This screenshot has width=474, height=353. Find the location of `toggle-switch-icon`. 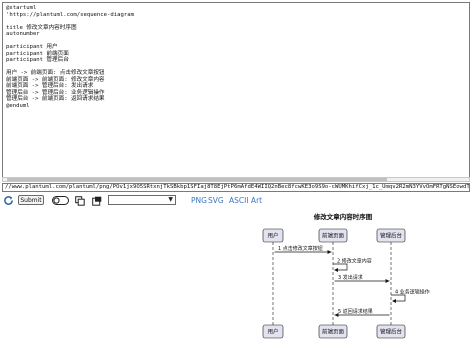

toggle-switch-icon is located at coordinates (60, 200).